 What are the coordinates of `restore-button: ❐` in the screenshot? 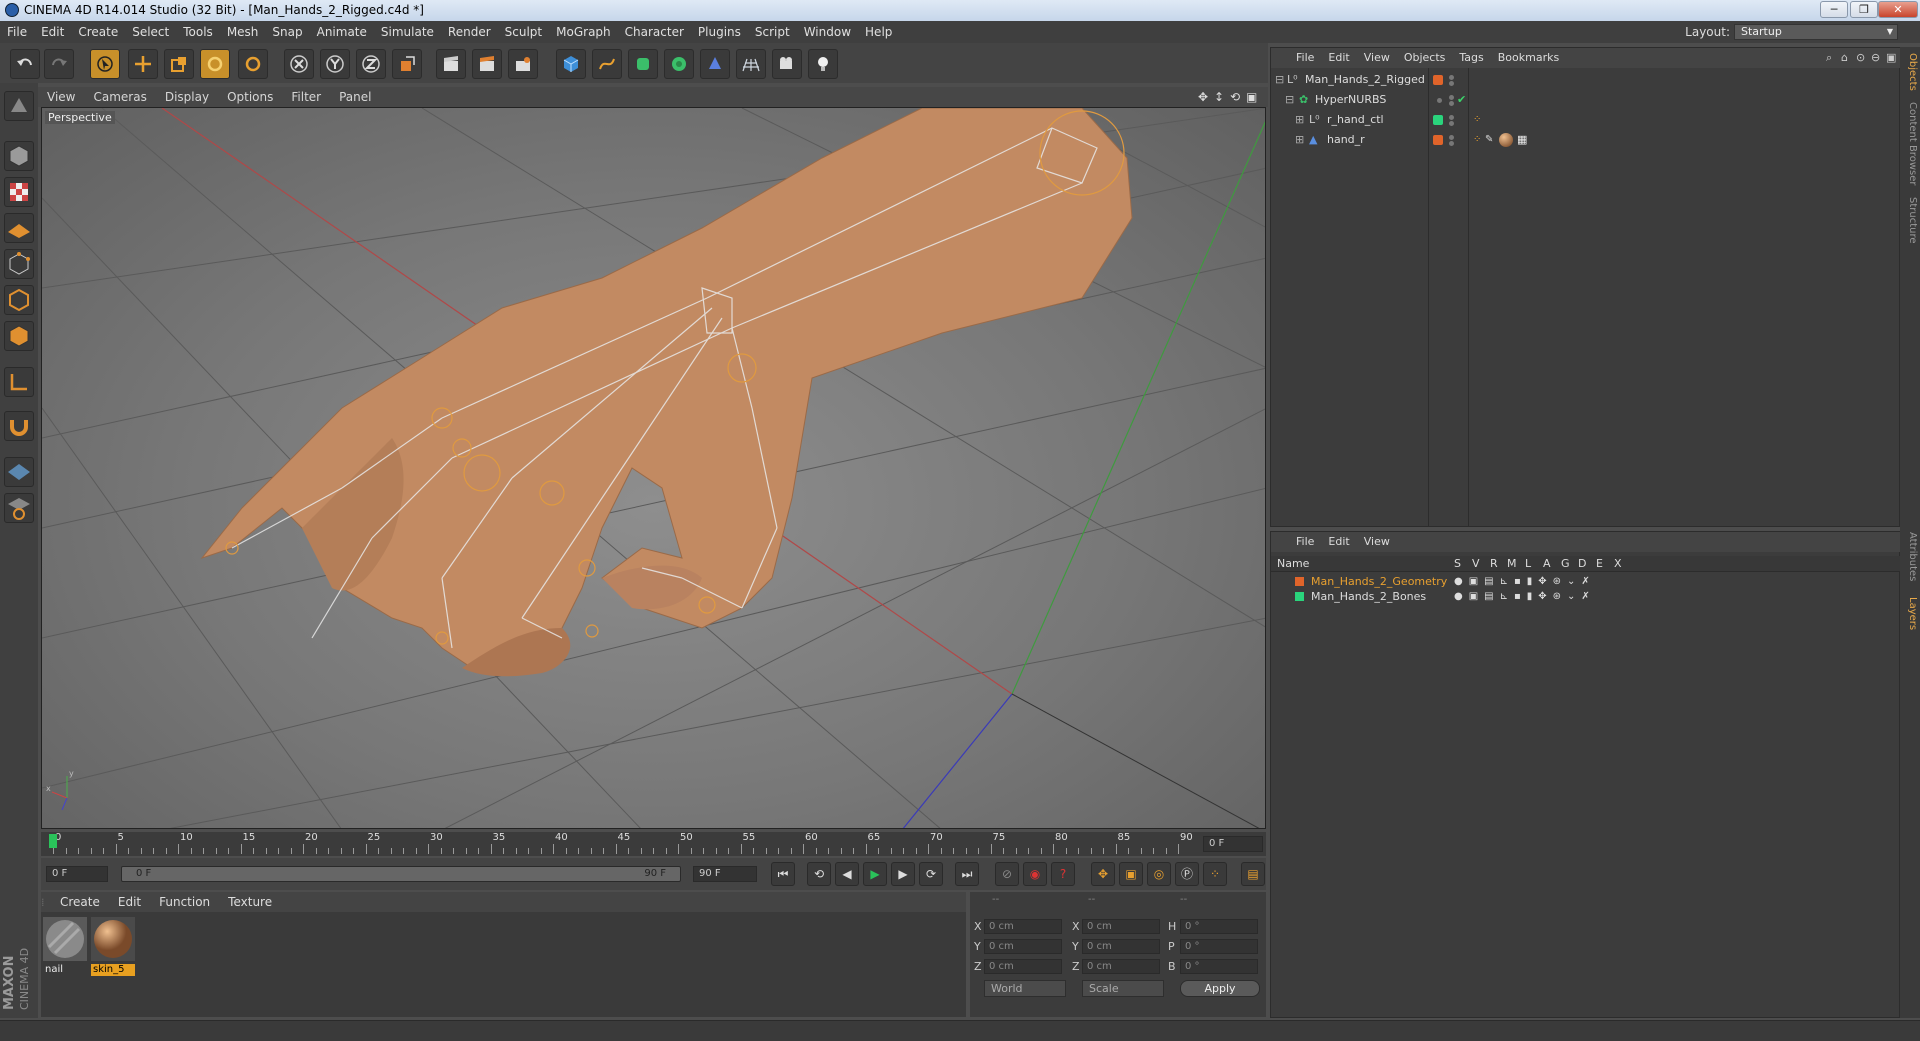 It's located at (1864, 9).